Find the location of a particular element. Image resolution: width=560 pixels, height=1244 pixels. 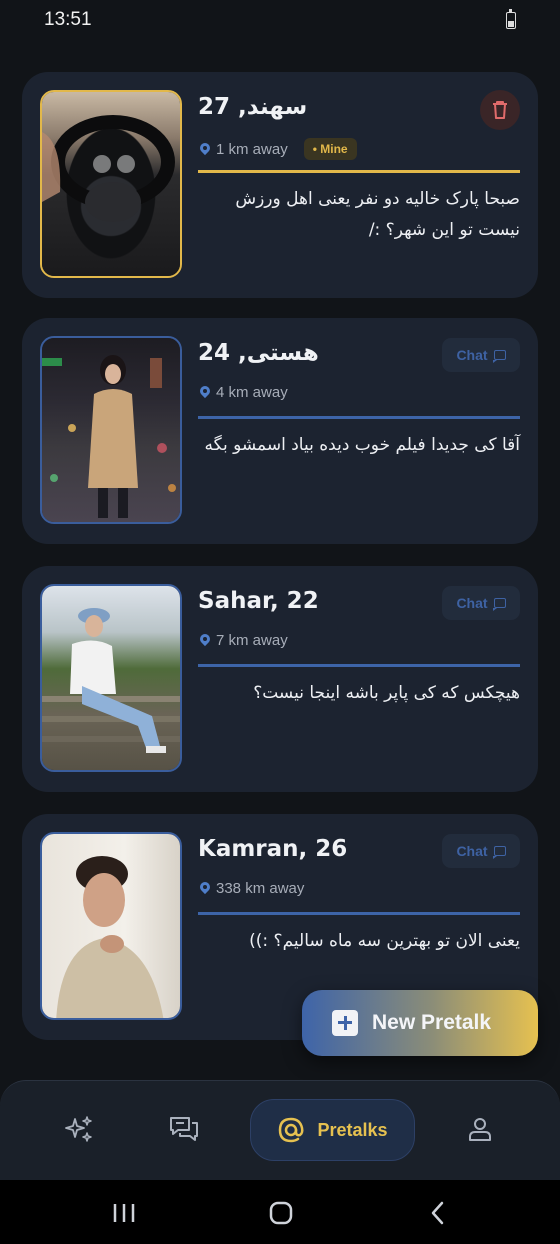

nav-discover is located at coordinates (79, 1129).